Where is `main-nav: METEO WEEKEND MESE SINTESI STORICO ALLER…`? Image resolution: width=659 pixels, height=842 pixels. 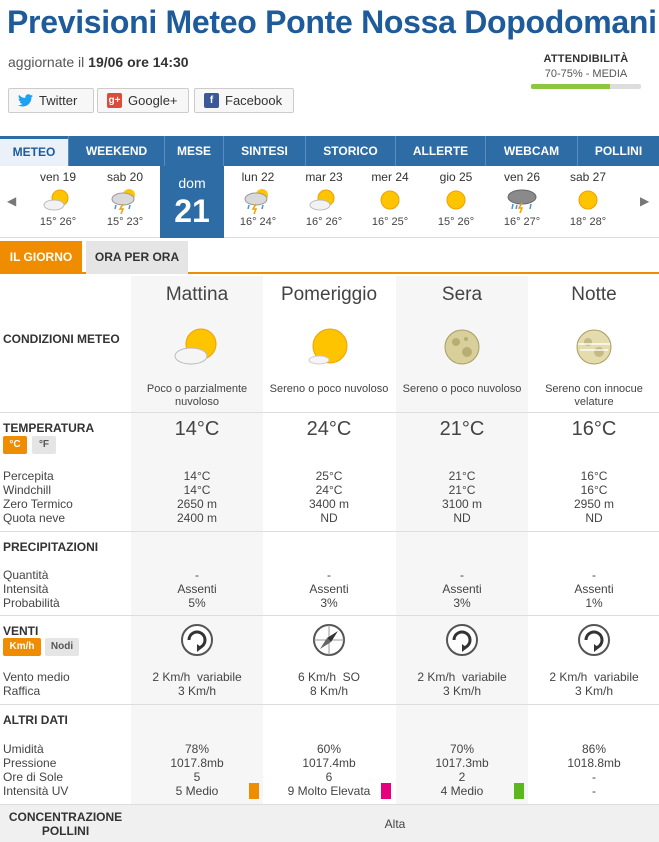 main-nav: METEO WEEKEND MESE SINTESI STORICO ALLER… is located at coordinates (329, 151).